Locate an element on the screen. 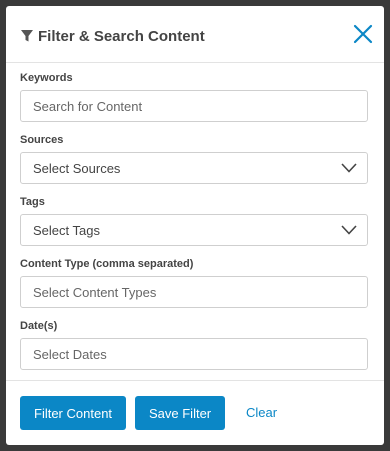  tags-select-value: Select Tags is located at coordinates (66, 230).